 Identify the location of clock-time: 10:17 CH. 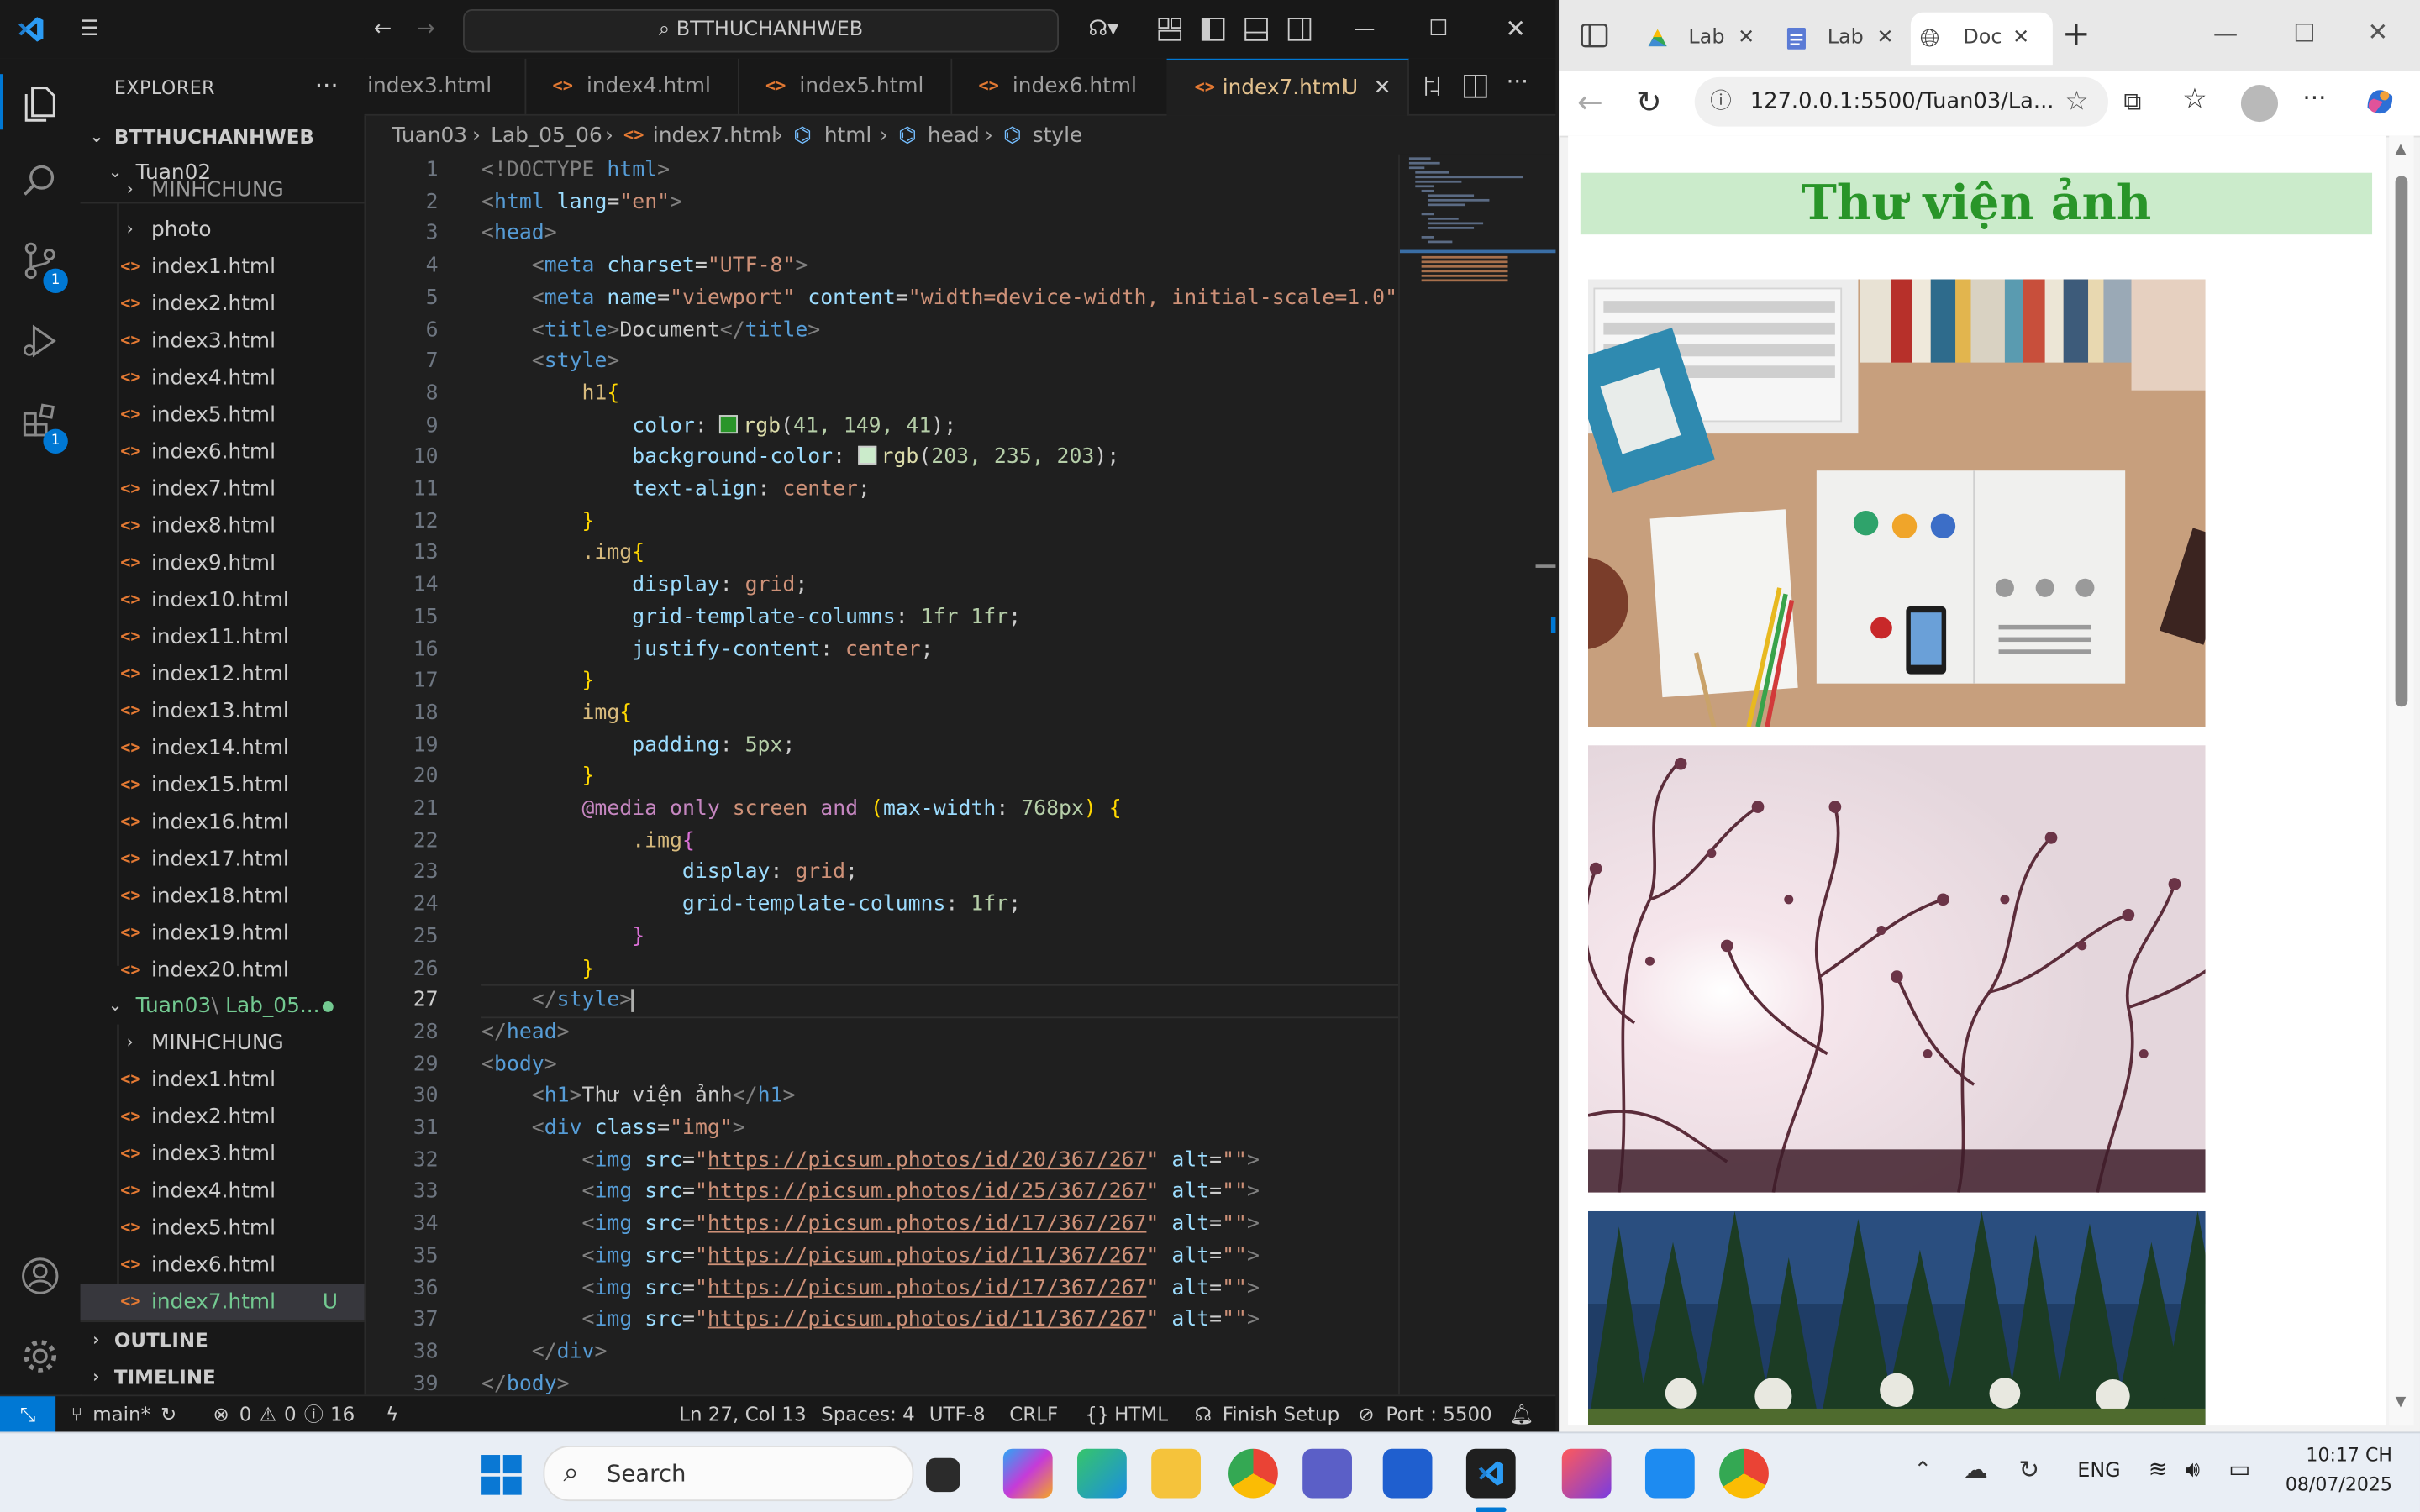
(2346, 1455).